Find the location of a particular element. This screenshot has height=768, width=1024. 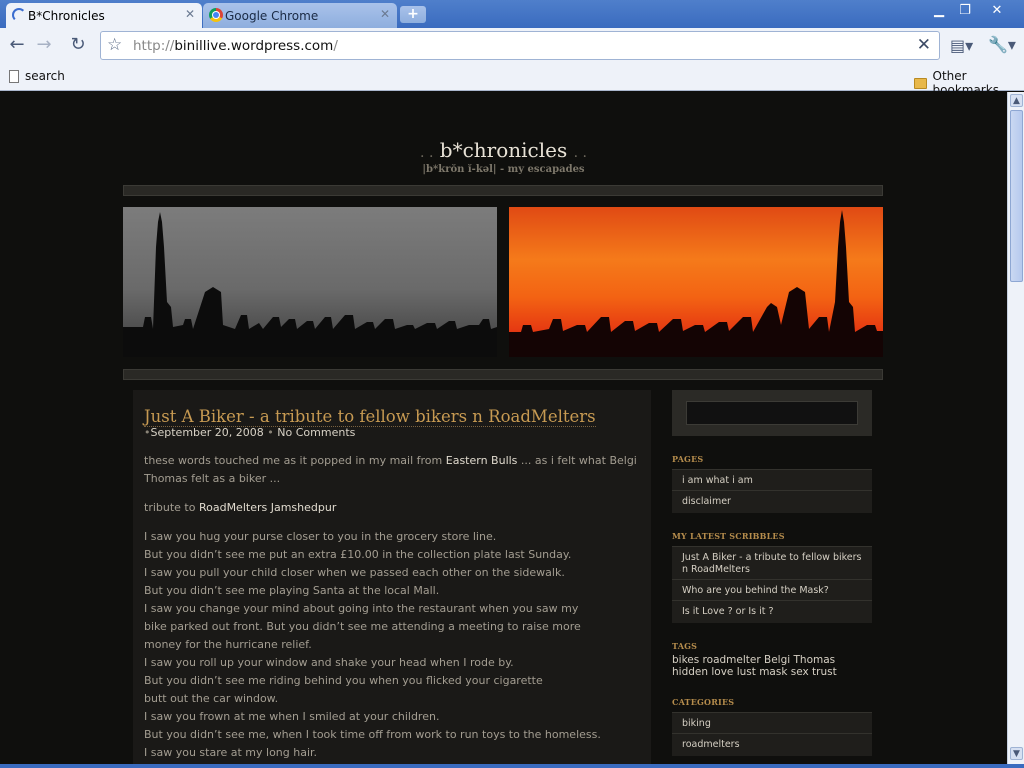

bookmarks-bar: search Other bookmarks is located at coordinates (512, 80).